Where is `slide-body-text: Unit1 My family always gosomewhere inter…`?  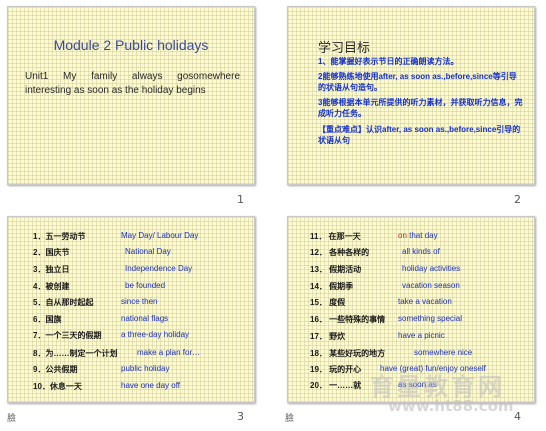 slide-body-text: Unit1 My family always gosomewhere inter… is located at coordinates (132, 83).